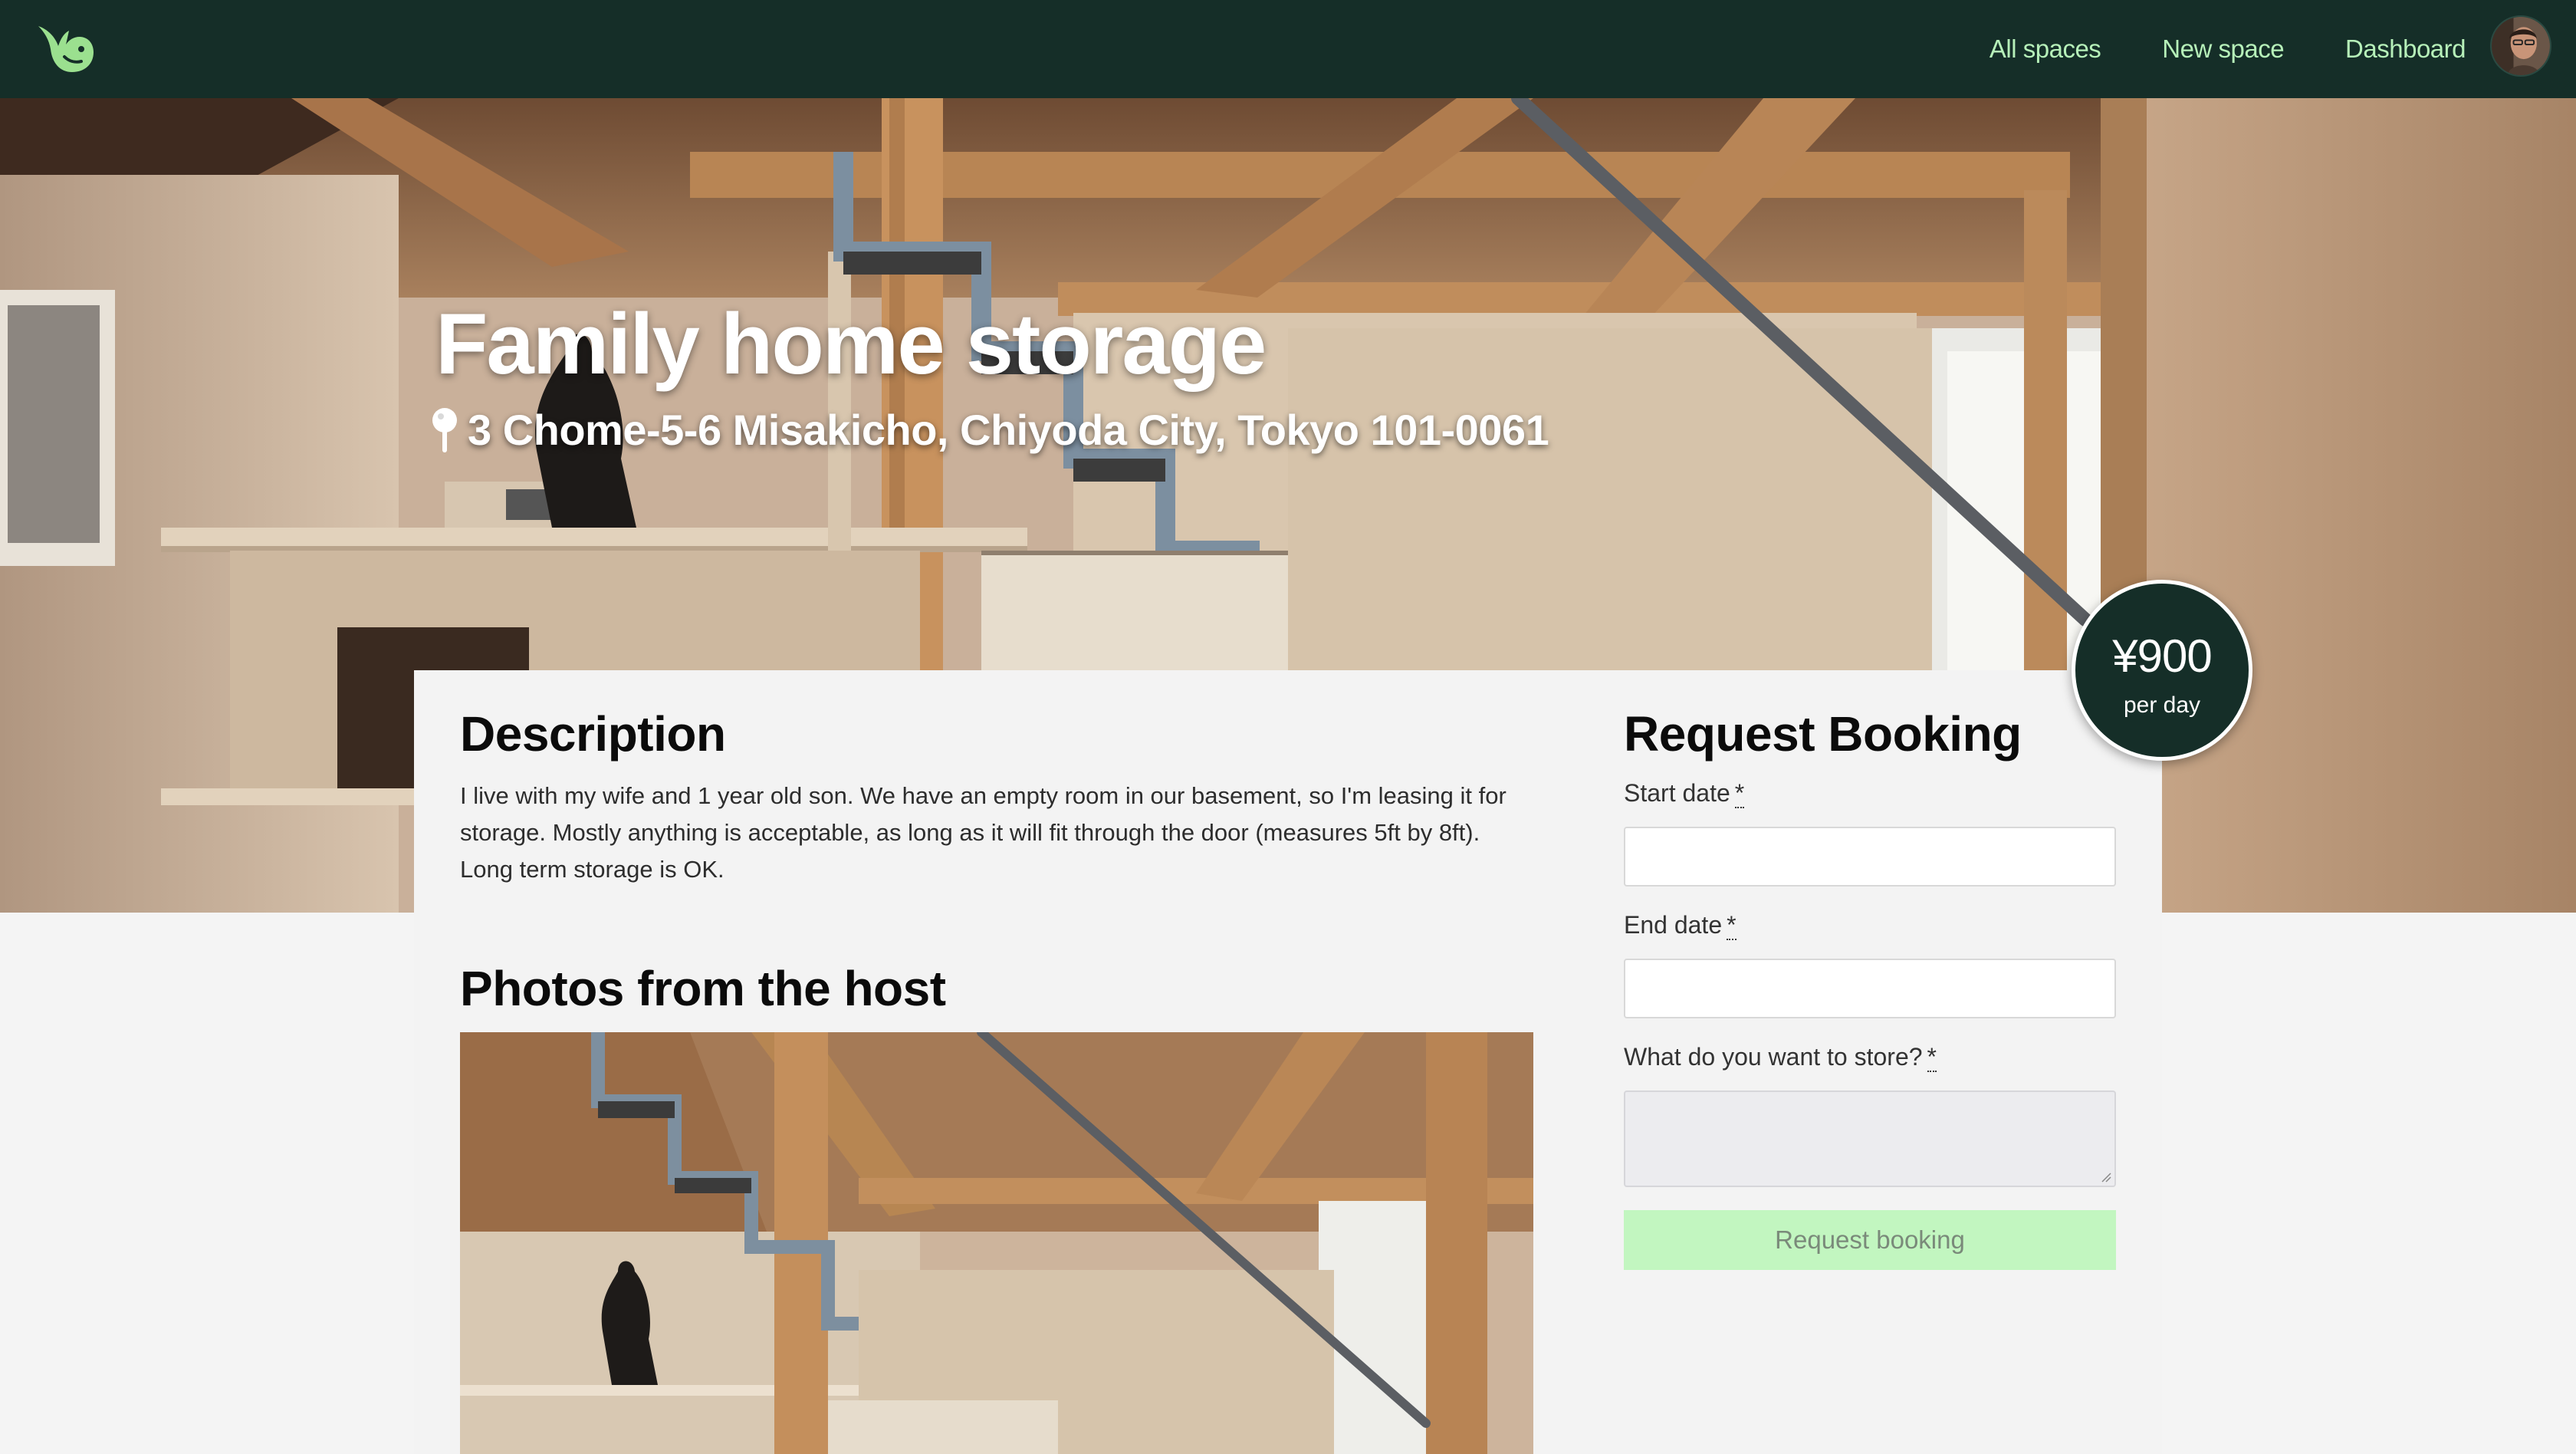 Image resolution: width=2576 pixels, height=1454 pixels. What do you see at coordinates (1288, 49) in the screenshot?
I see `top-navbar: All spaces New space Dashboard` at bounding box center [1288, 49].